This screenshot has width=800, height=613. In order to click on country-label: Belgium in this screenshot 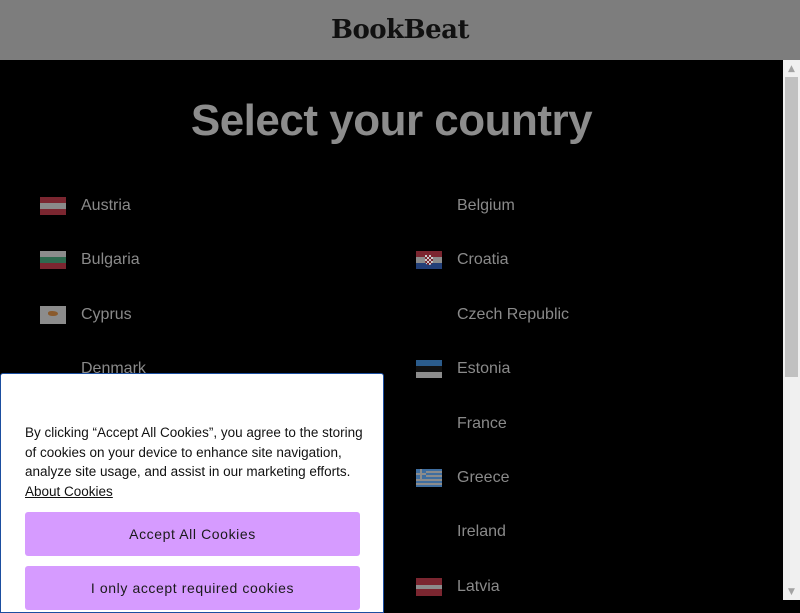, I will do `click(486, 205)`.